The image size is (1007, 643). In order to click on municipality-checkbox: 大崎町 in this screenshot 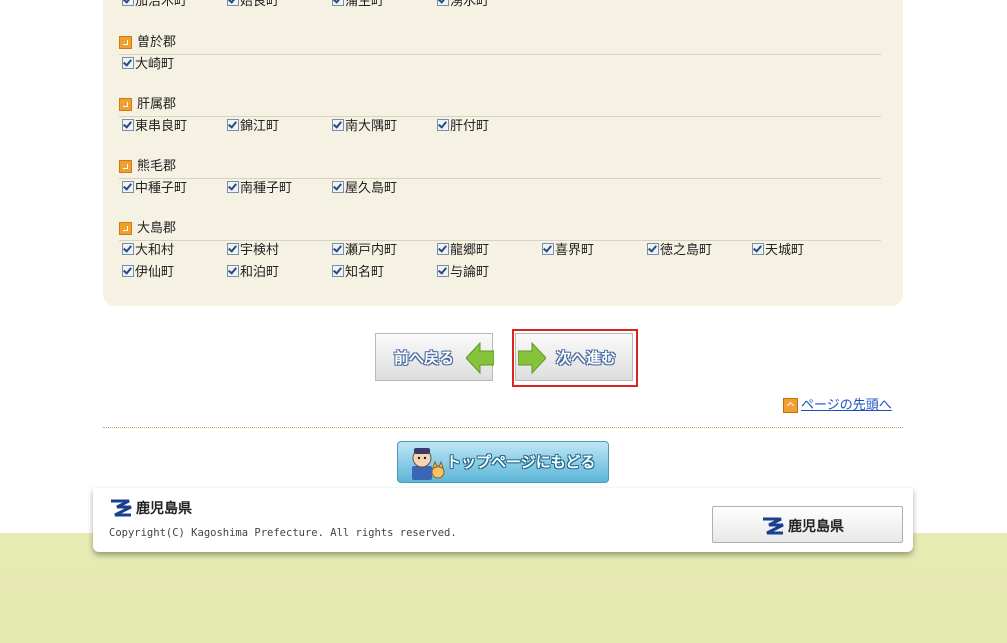, I will do `click(148, 65)`.